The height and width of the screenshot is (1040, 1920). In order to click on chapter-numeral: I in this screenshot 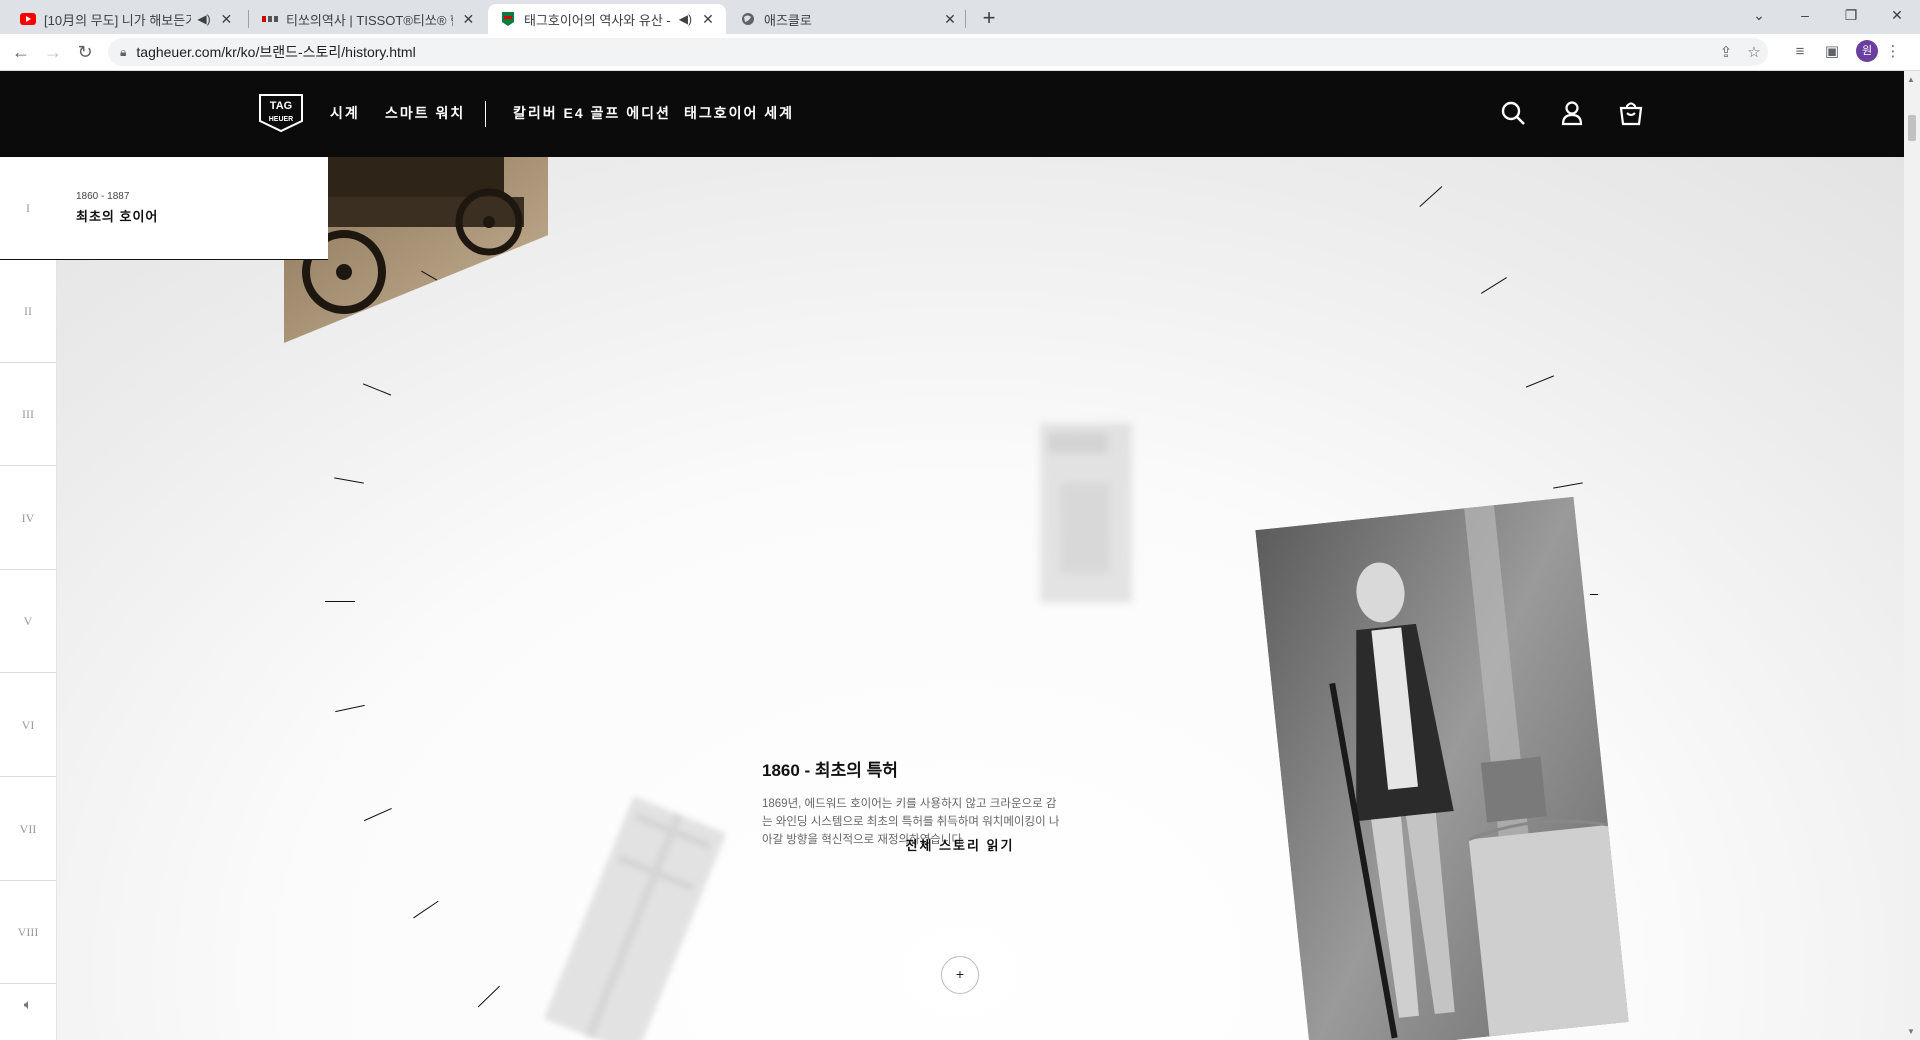, I will do `click(28, 207)`.